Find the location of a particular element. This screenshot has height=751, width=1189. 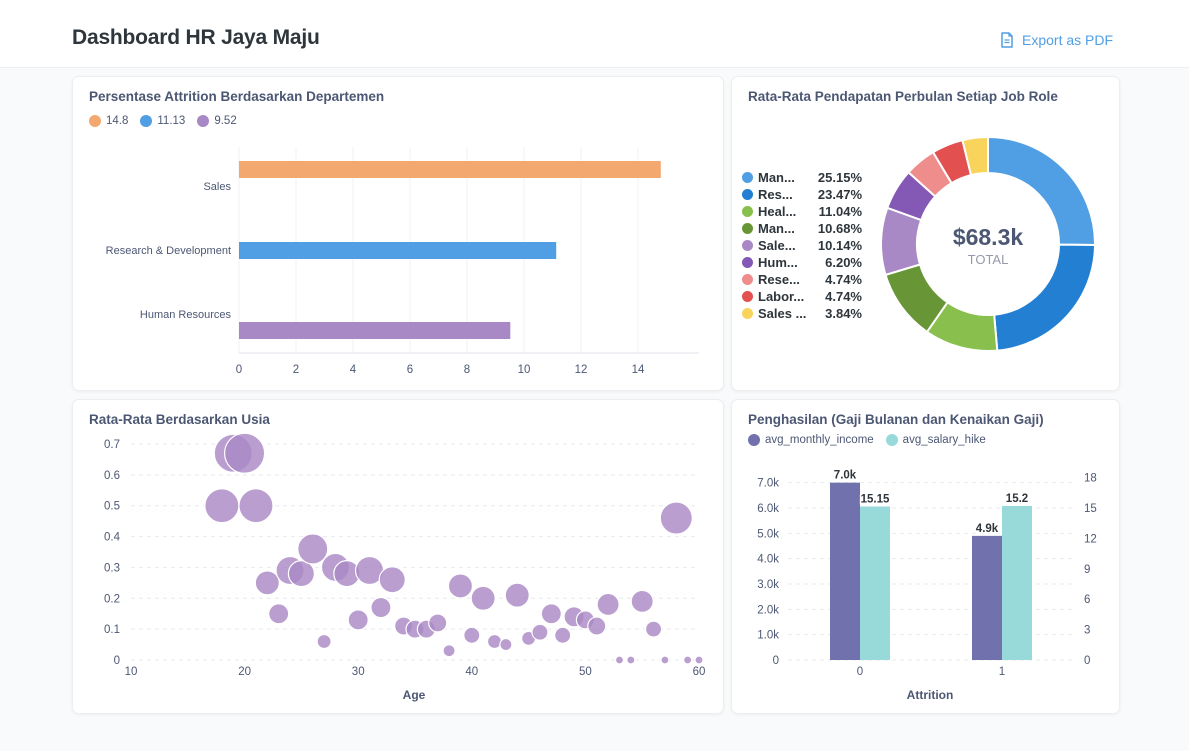

y-right-tick-label: 0 is located at coordinates (1087, 661).